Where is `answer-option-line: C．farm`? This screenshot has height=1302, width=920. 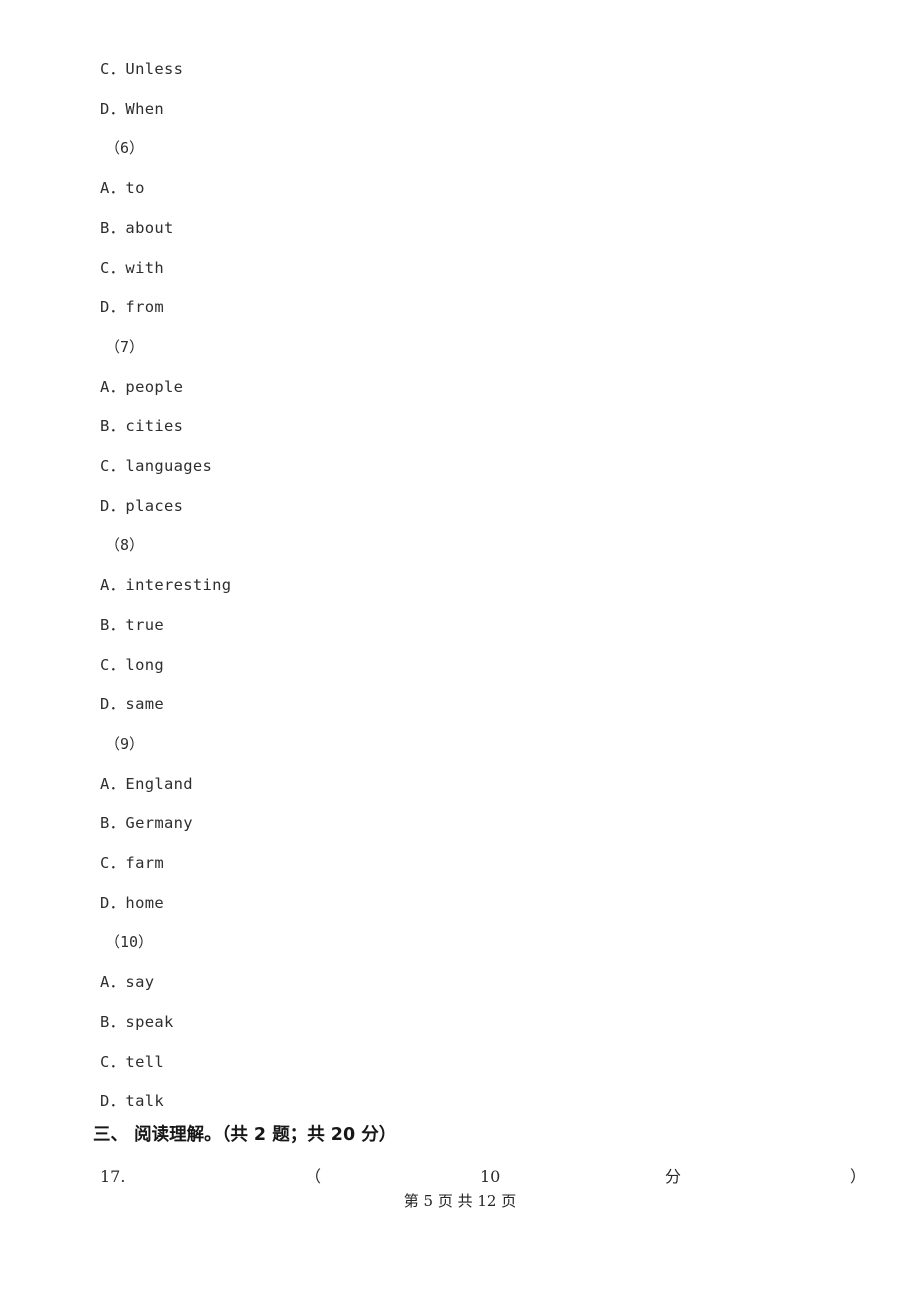
answer-option-line: C．farm is located at coordinates (132, 863).